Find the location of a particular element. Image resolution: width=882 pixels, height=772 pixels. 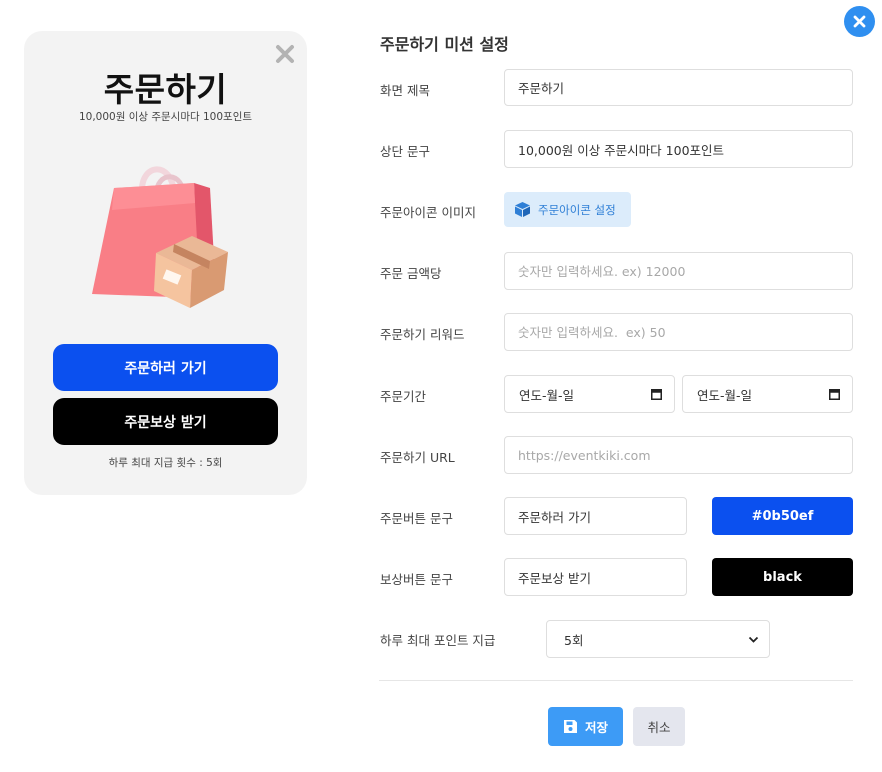

cancel-button: 취소 is located at coordinates (659, 726).